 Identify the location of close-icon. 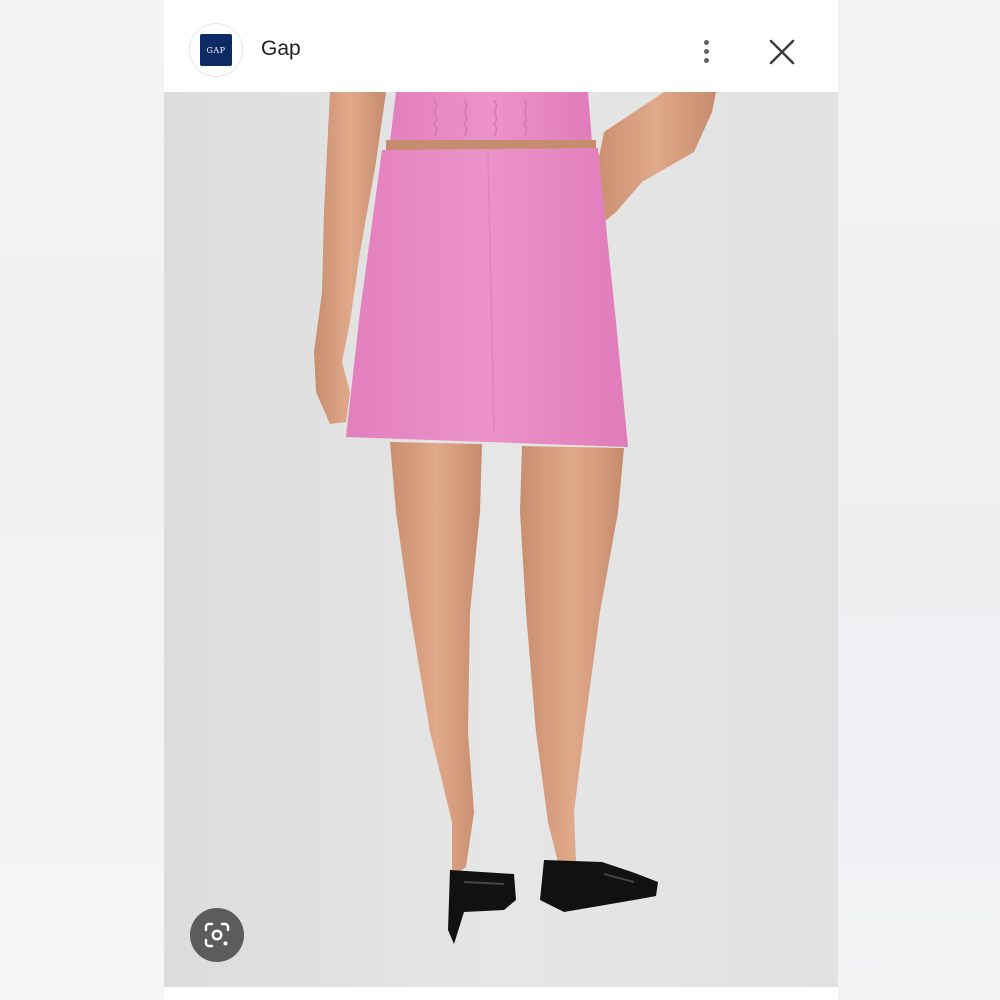
(782, 52).